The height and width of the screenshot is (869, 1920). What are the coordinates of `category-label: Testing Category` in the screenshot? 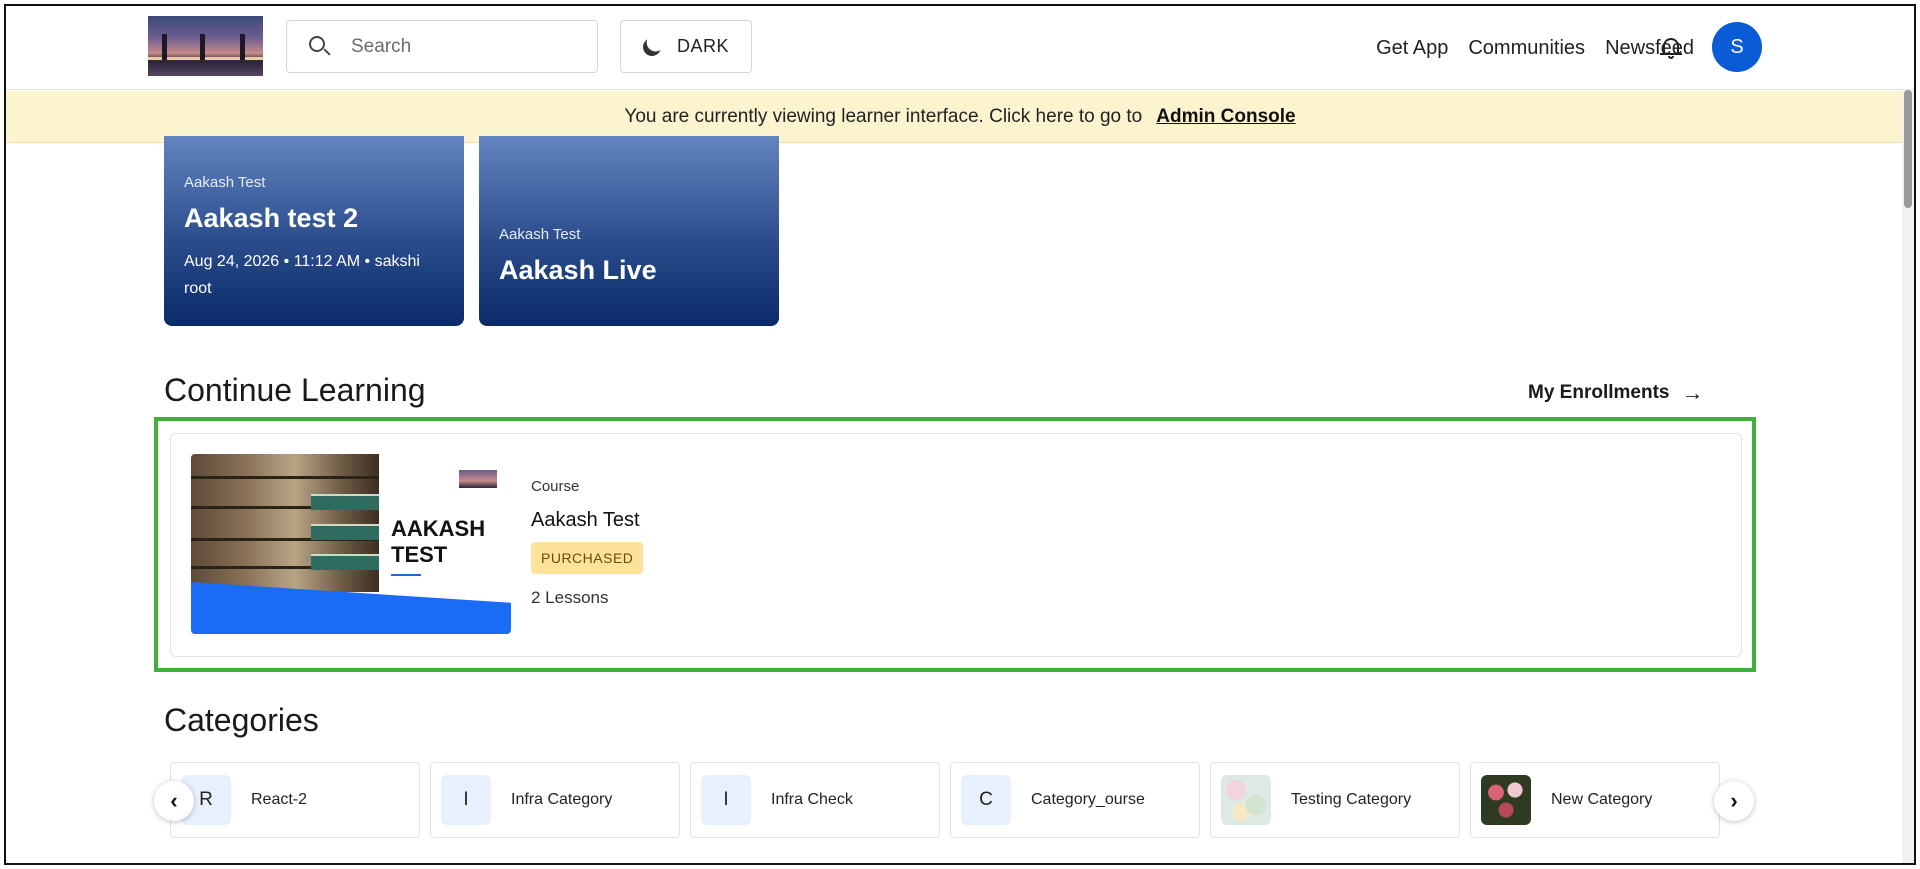 It's located at (1351, 799).